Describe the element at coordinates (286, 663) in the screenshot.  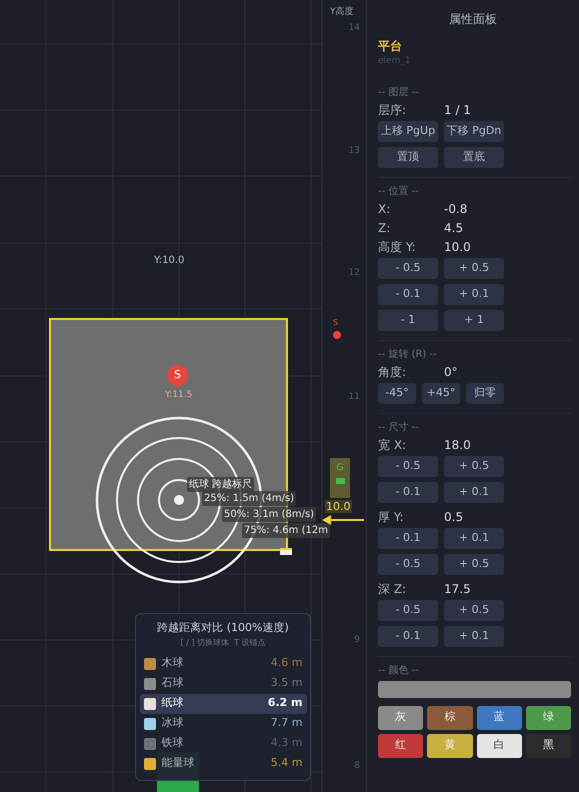
I see `ball-distance: 4.6 m` at that location.